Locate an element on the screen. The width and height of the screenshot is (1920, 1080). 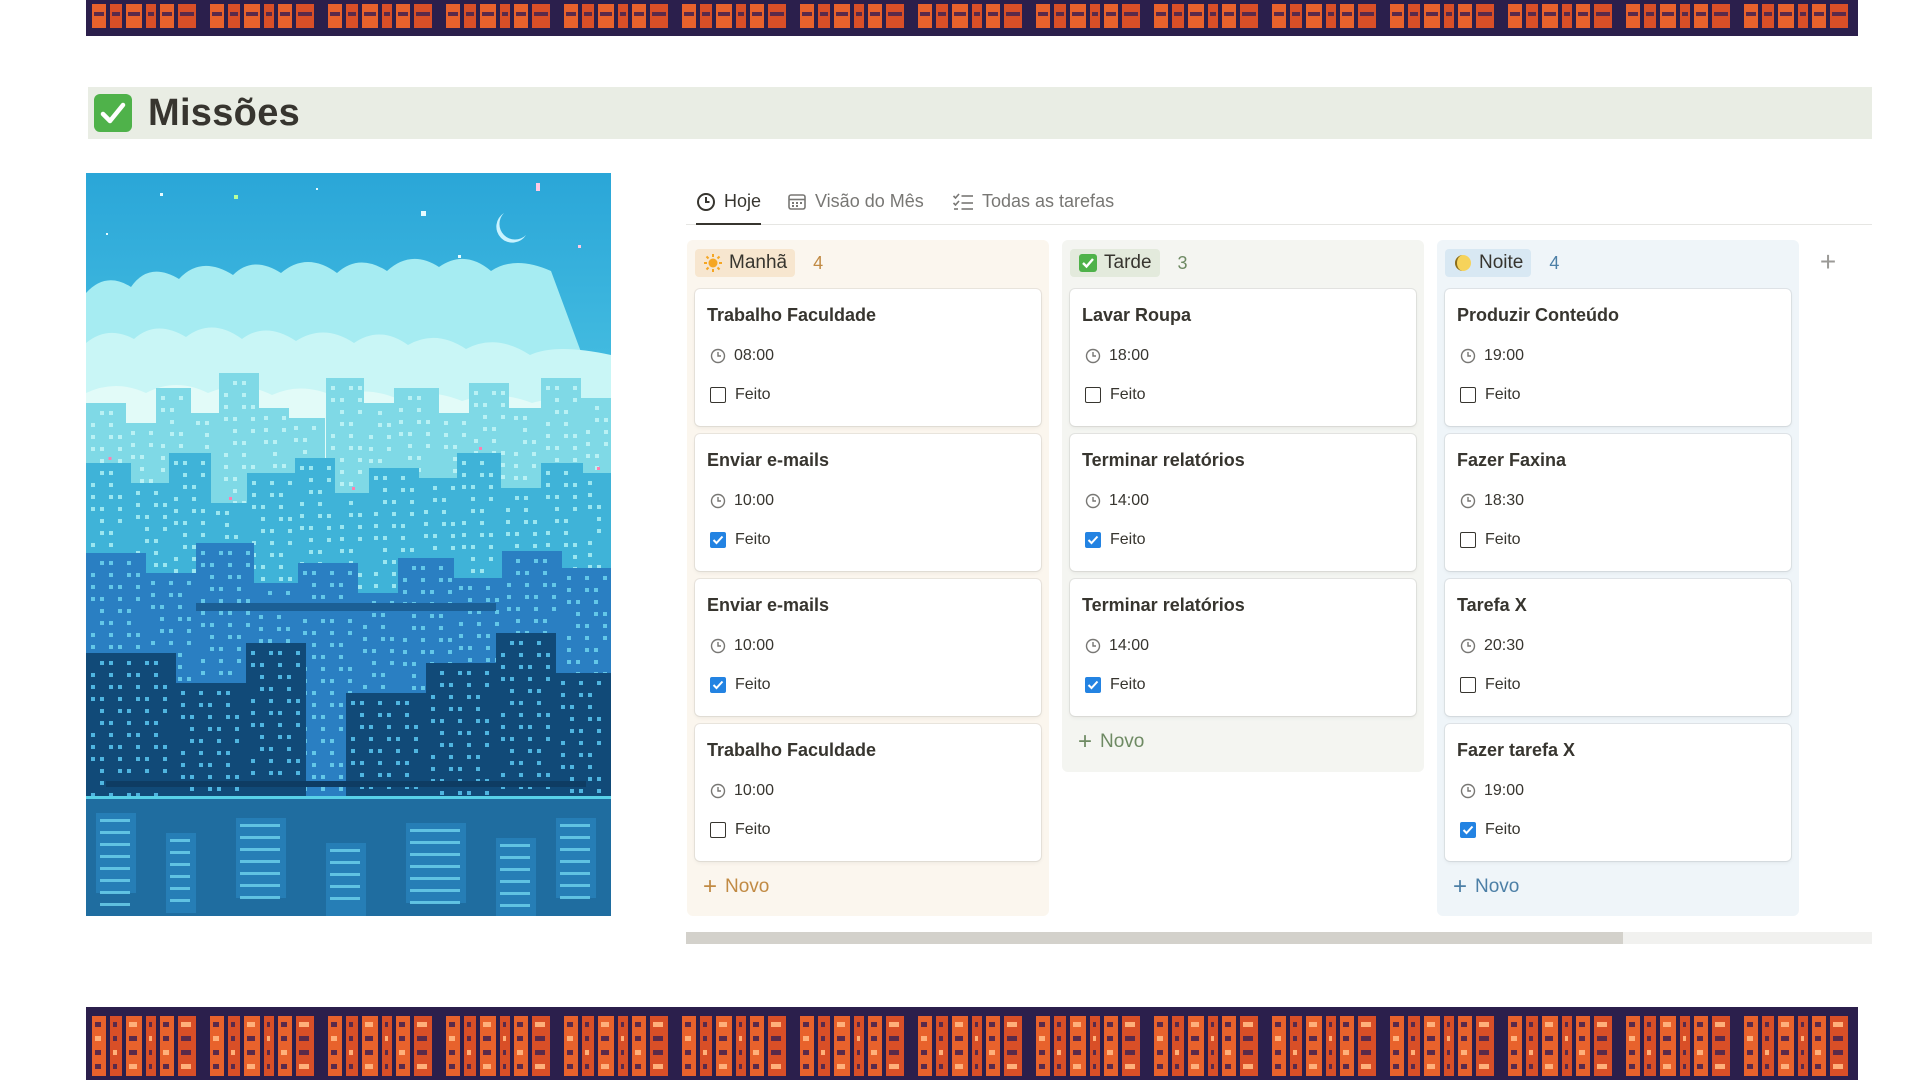
task-time: 08:00 is located at coordinates (742, 356).